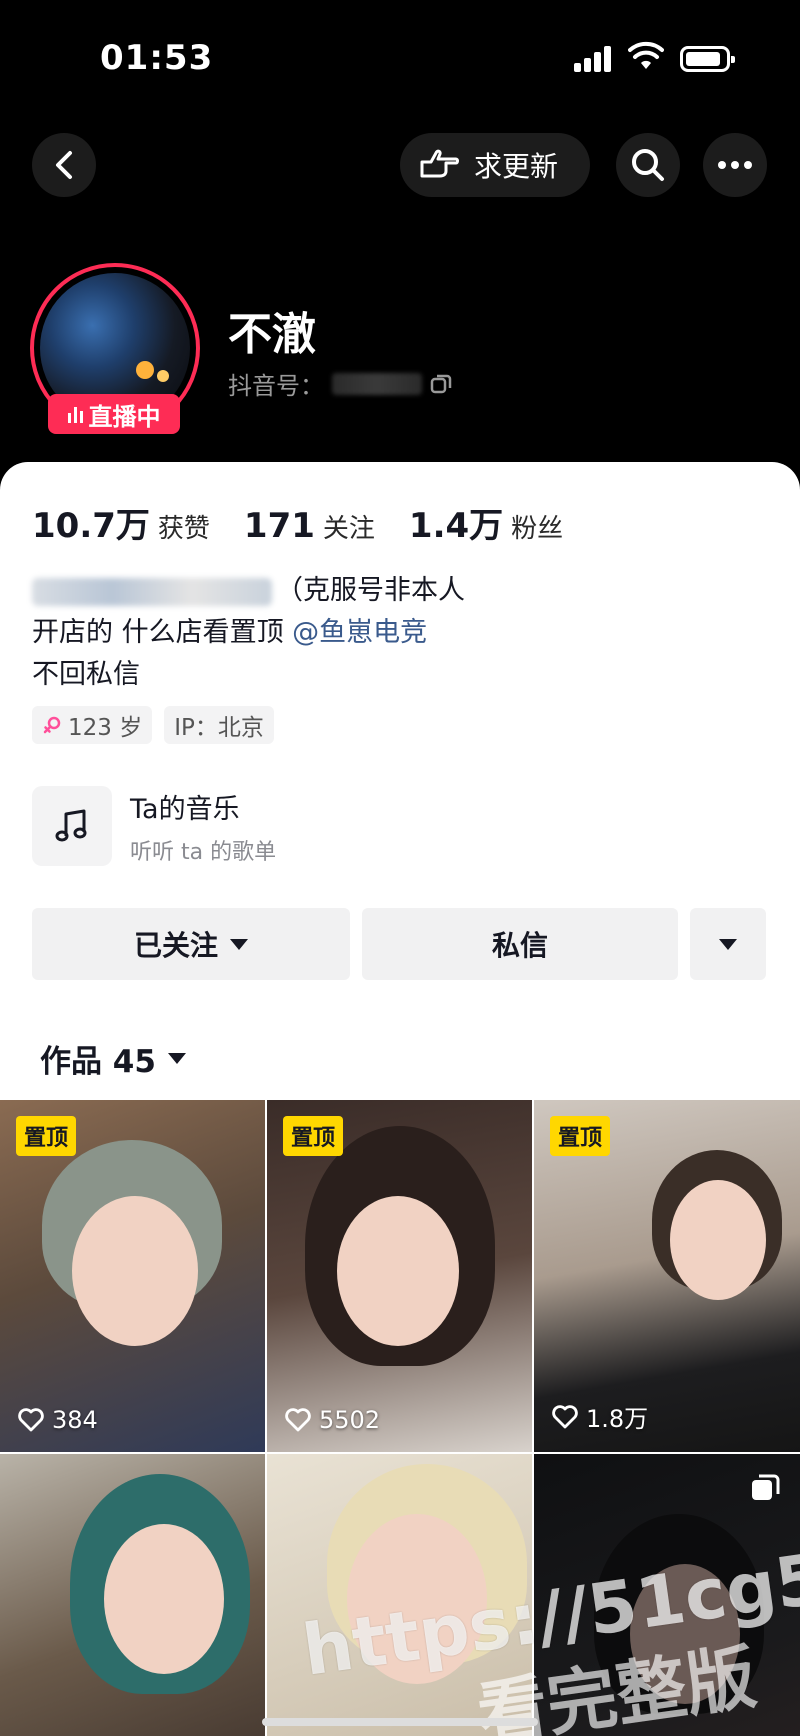 The image size is (800, 1736). What do you see at coordinates (175, 945) in the screenshot?
I see `following-label: 已关注` at bounding box center [175, 945].